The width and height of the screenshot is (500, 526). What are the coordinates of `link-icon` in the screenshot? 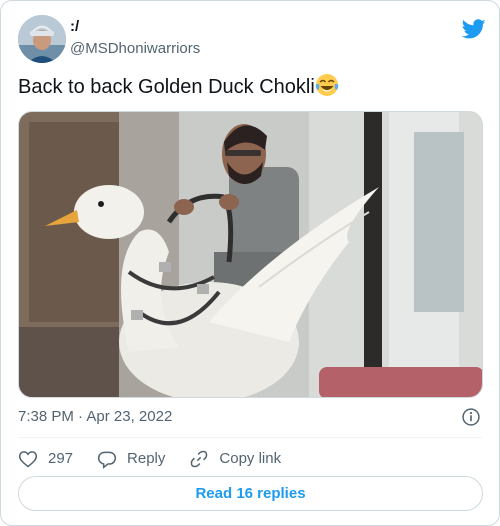 It's located at (199, 459).